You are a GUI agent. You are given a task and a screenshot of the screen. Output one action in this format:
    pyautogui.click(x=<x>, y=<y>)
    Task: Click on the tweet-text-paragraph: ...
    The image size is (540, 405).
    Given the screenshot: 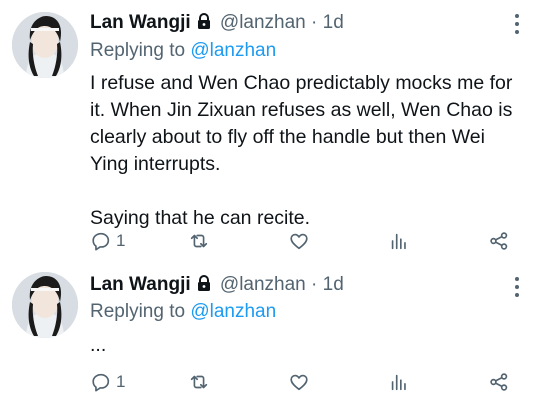 What is the action you would take?
    pyautogui.click(x=98, y=345)
    